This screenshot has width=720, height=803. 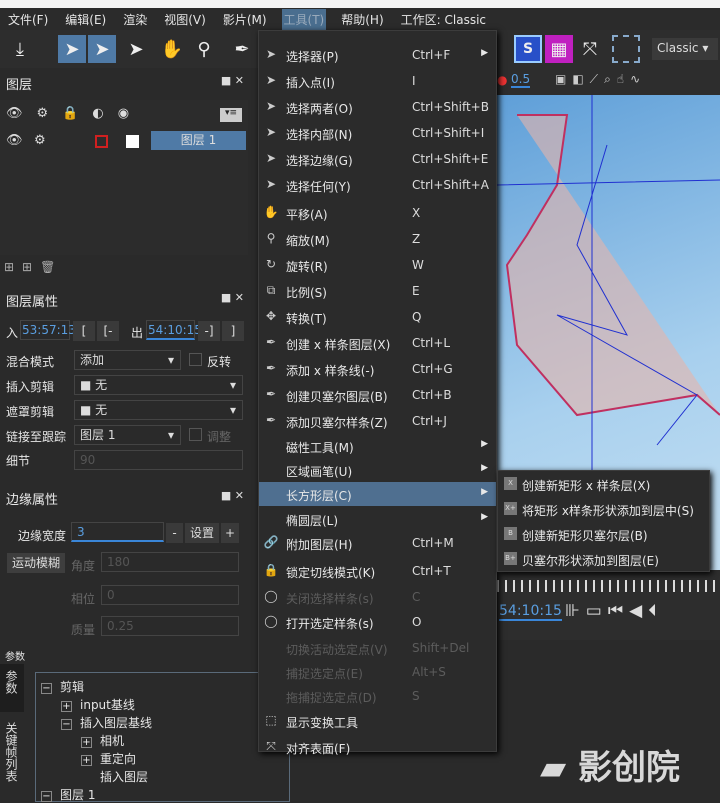 I want to click on menu-item: ✒ 创建 x 样条图层(X) Ctrl+L, so click(x=377, y=343).